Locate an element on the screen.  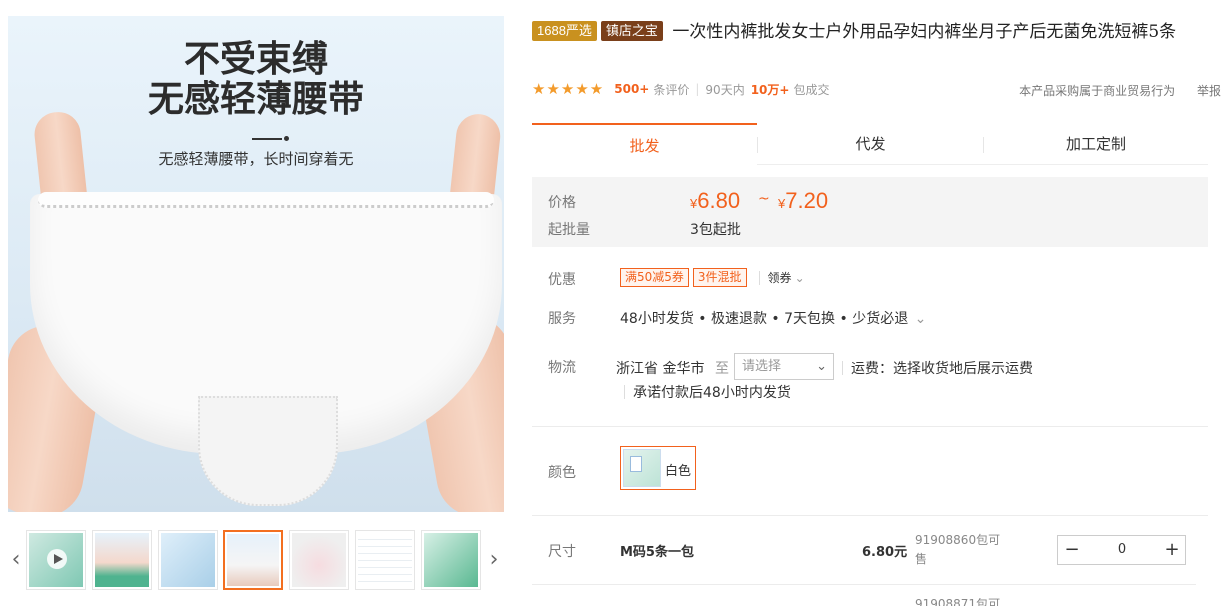
get-coupon-link: 领券 is located at coordinates (780, 277).